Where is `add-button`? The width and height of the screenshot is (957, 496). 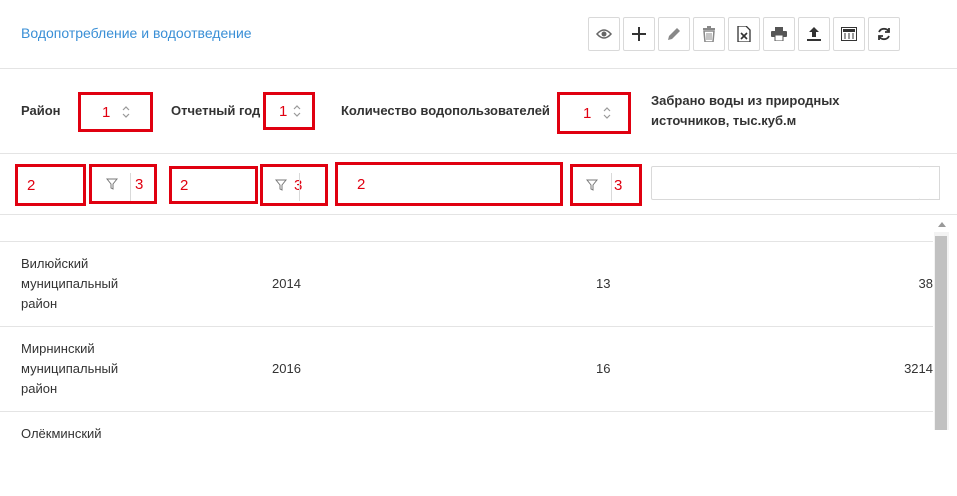 add-button is located at coordinates (639, 34).